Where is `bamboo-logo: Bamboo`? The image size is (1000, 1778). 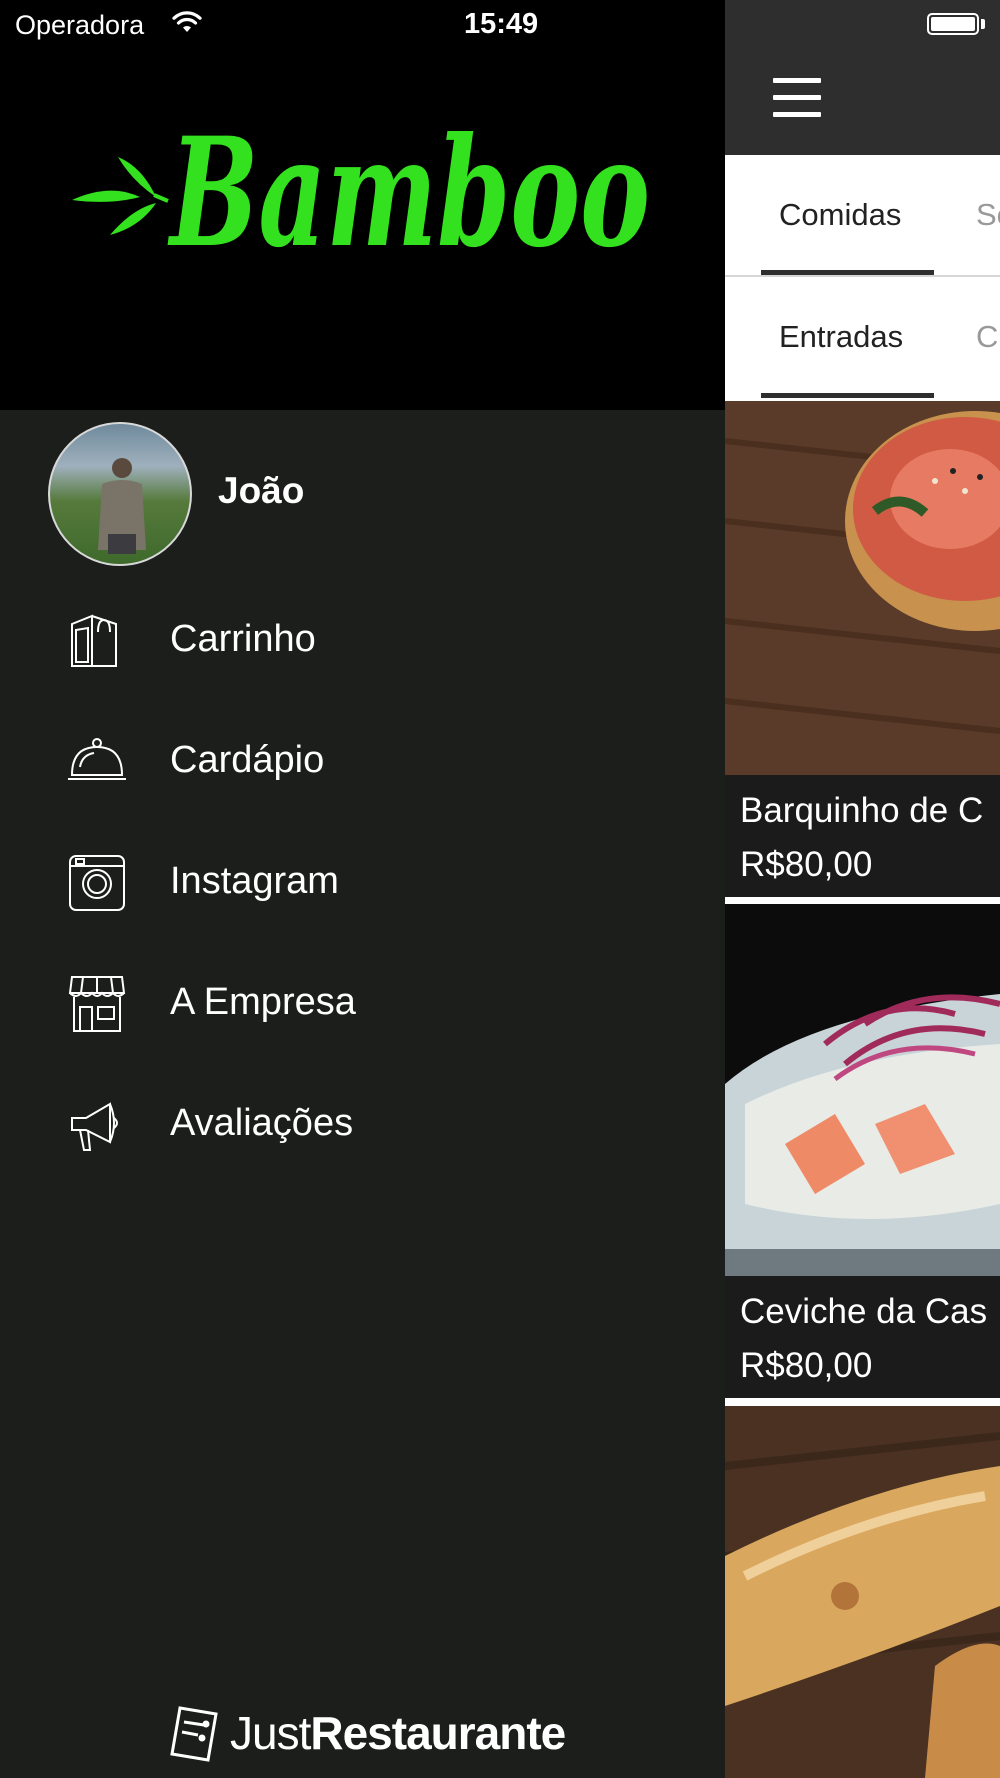 bamboo-logo: Bamboo is located at coordinates (361, 193).